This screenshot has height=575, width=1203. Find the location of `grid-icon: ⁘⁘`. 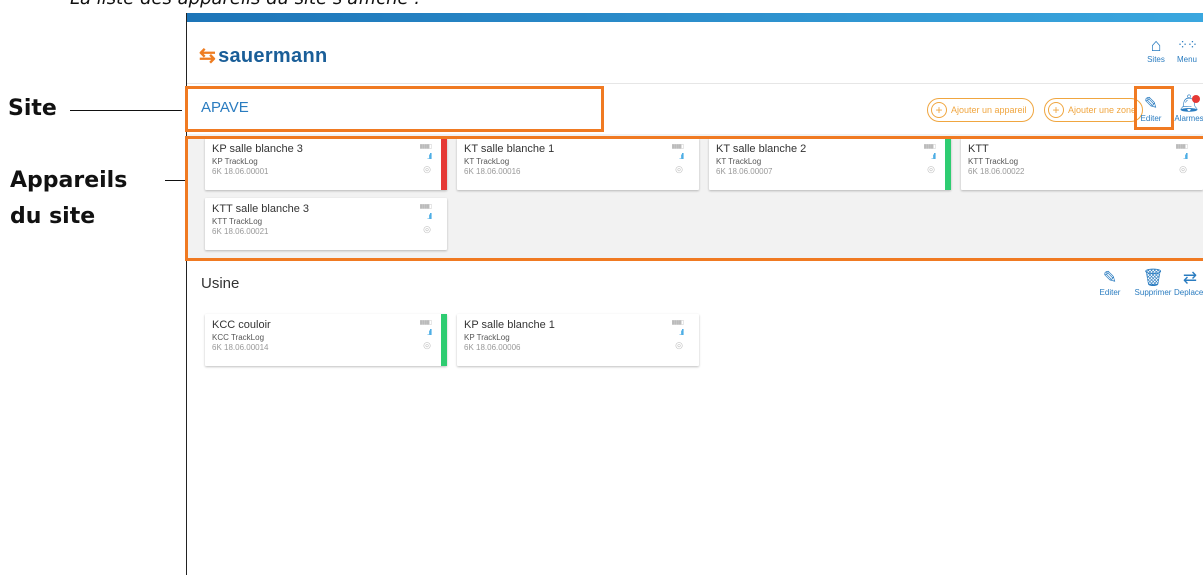

grid-icon: ⁘⁘ is located at coordinates (1187, 44).